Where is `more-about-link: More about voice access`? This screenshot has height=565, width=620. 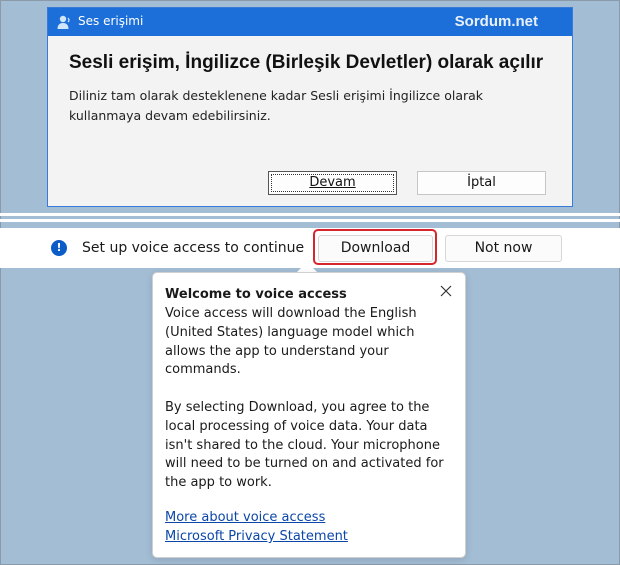
more-about-link: More about voice access is located at coordinates (245, 517).